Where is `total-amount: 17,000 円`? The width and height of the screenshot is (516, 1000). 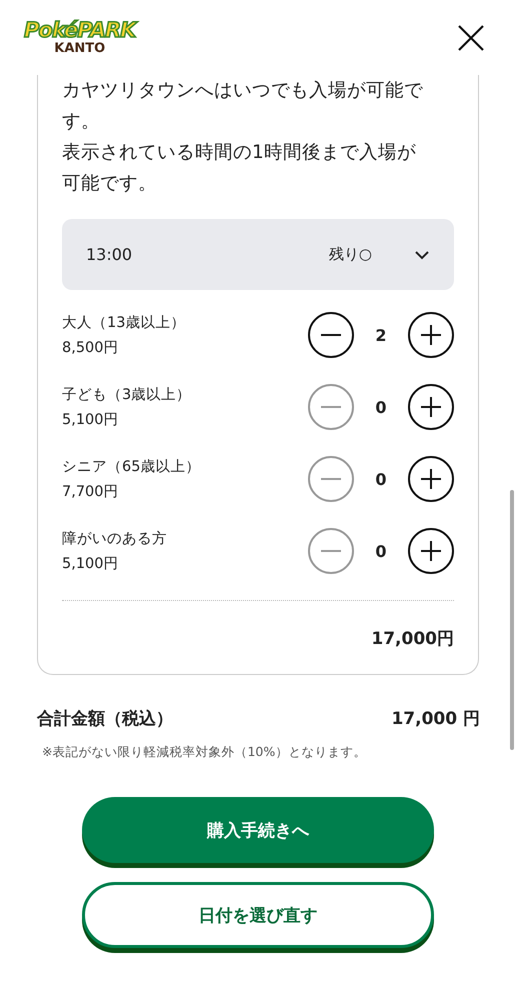 total-amount: 17,000 円 is located at coordinates (435, 719).